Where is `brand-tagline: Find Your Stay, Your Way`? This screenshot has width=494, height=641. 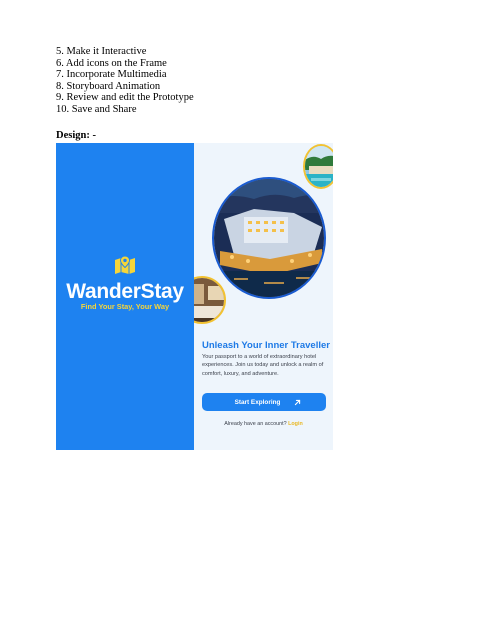
brand-tagline: Find Your Stay, Your Way is located at coordinates (125, 306).